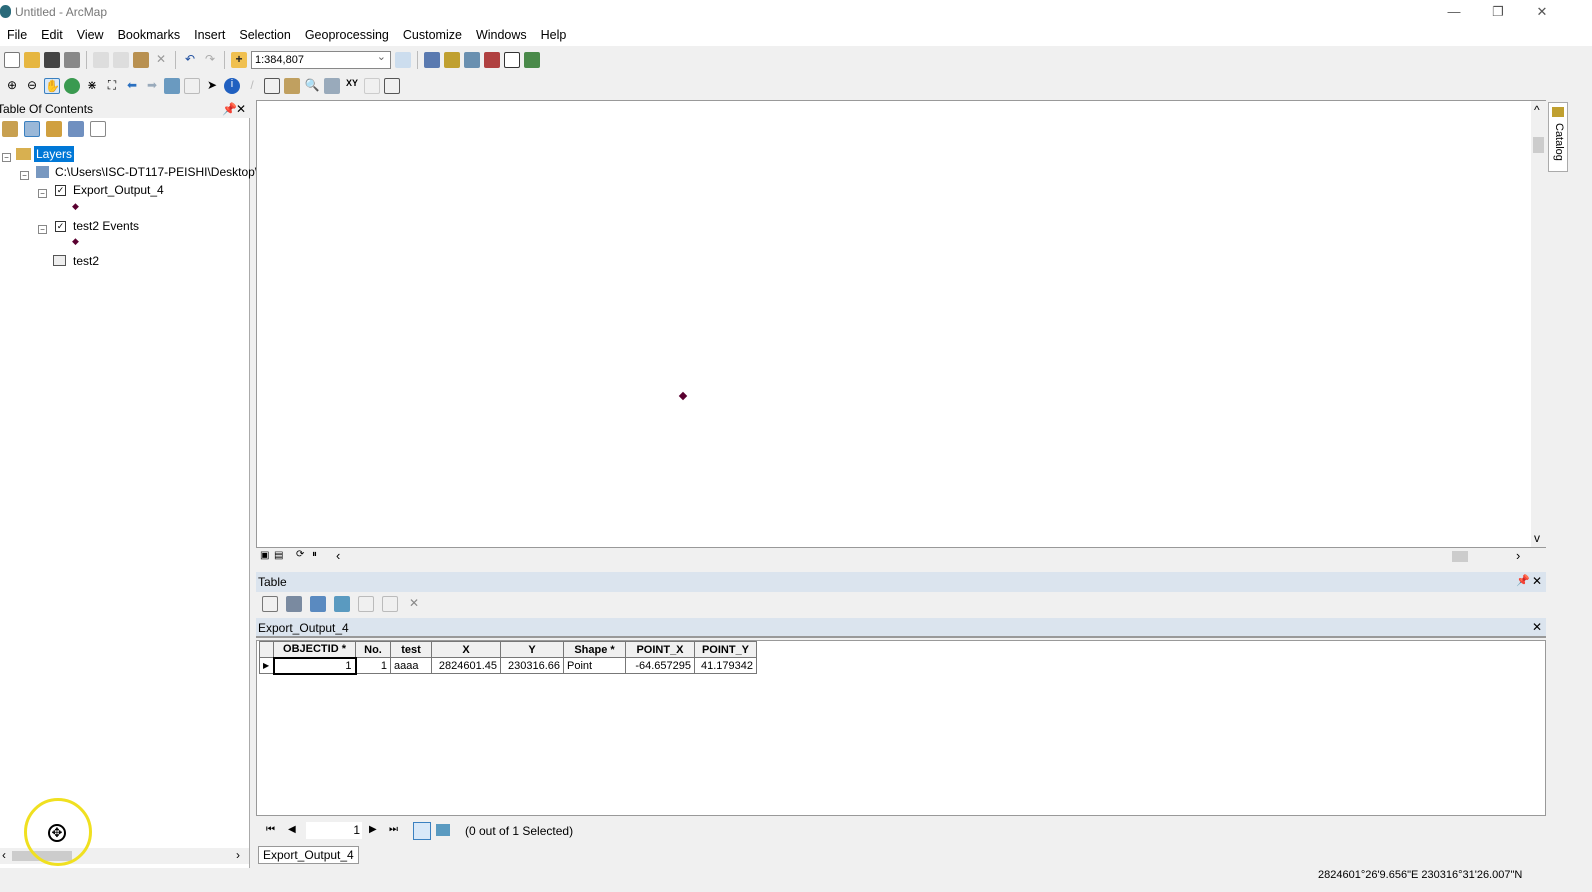 The image size is (1592, 892). What do you see at coordinates (432, 35) in the screenshot?
I see `menu-customize: Customize` at bounding box center [432, 35].